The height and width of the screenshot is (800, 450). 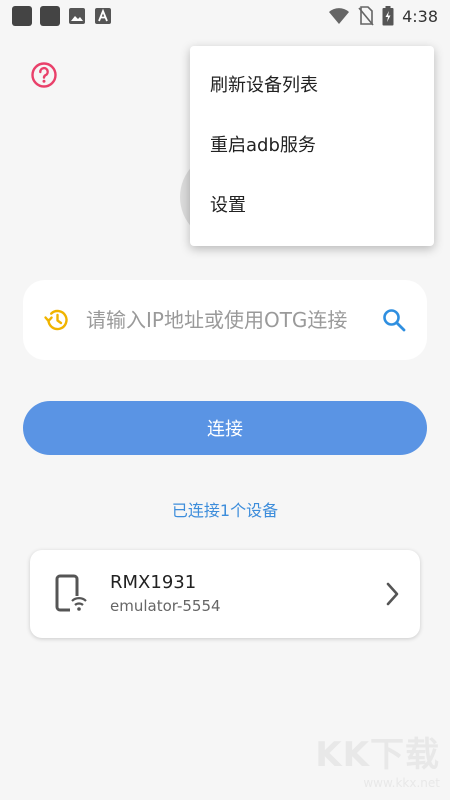 I want to click on menu-item-refresh-devices: 刷新设备列表, so click(x=312, y=84).